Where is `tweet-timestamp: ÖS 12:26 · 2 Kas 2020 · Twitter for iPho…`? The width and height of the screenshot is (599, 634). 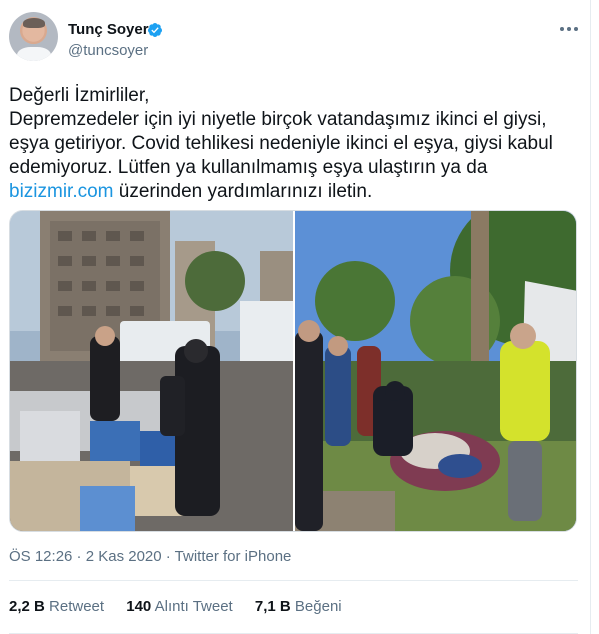
tweet-timestamp: ÖS 12:26 · 2 Kas 2020 · Twitter for iPho… is located at coordinates (150, 556).